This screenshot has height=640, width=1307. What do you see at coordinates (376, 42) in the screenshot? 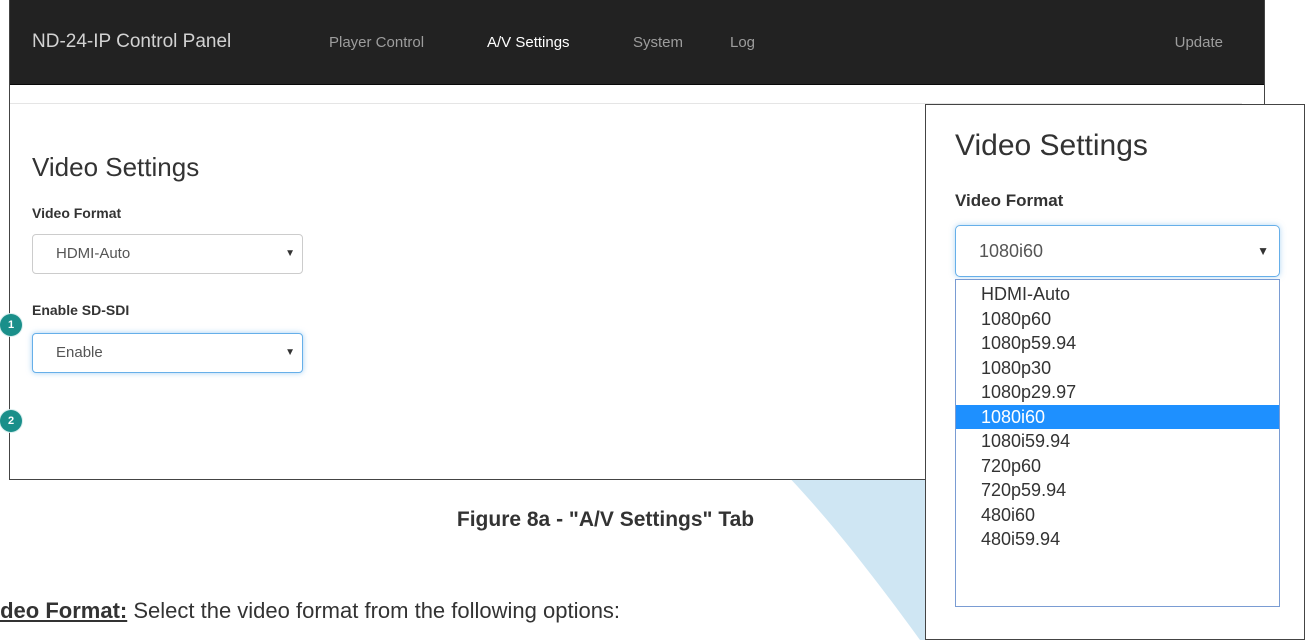
I see `nav-player-control: Player Control` at bounding box center [376, 42].